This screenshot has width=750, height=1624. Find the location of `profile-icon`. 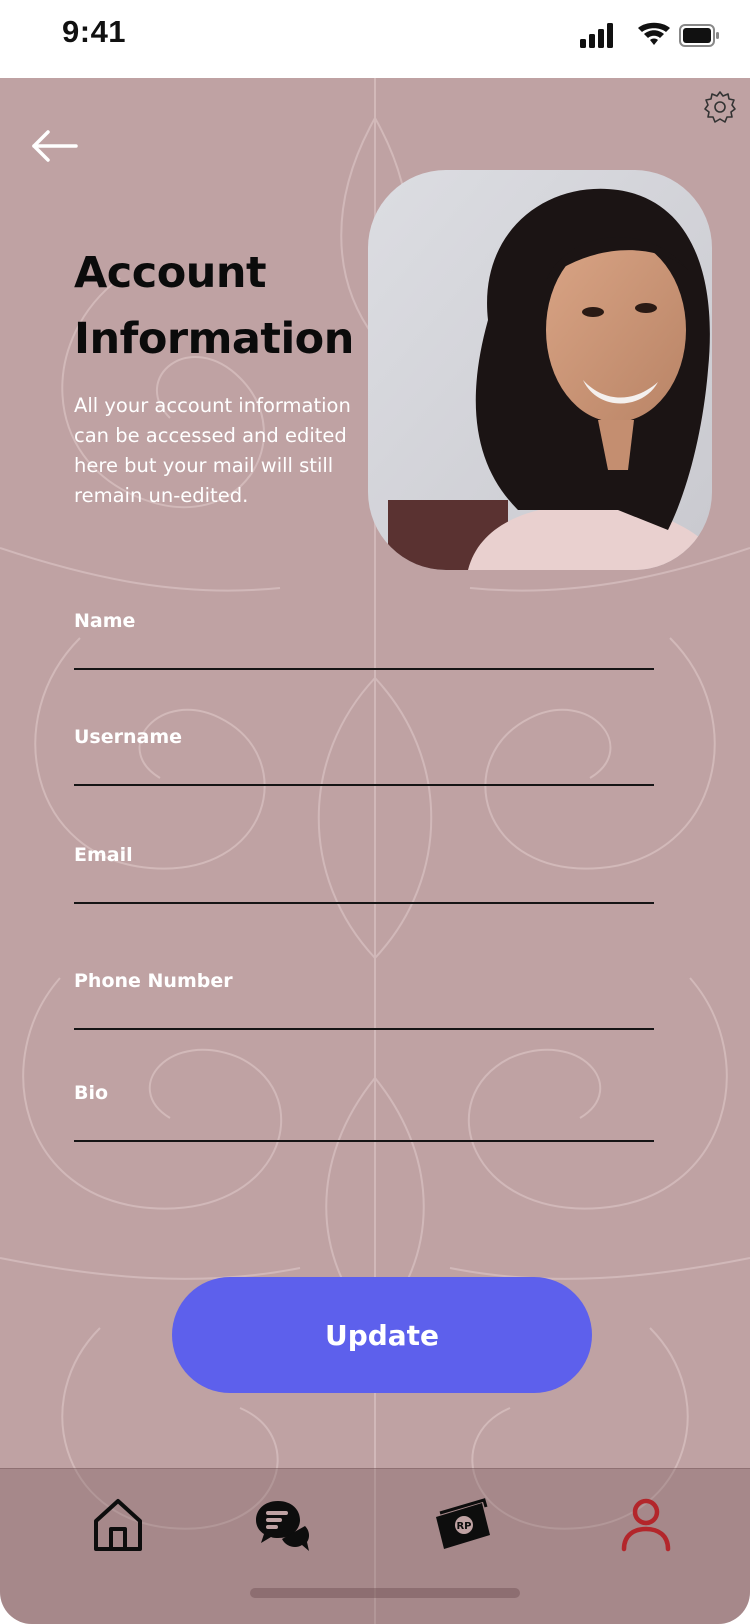

profile-icon is located at coordinates (646, 1525).